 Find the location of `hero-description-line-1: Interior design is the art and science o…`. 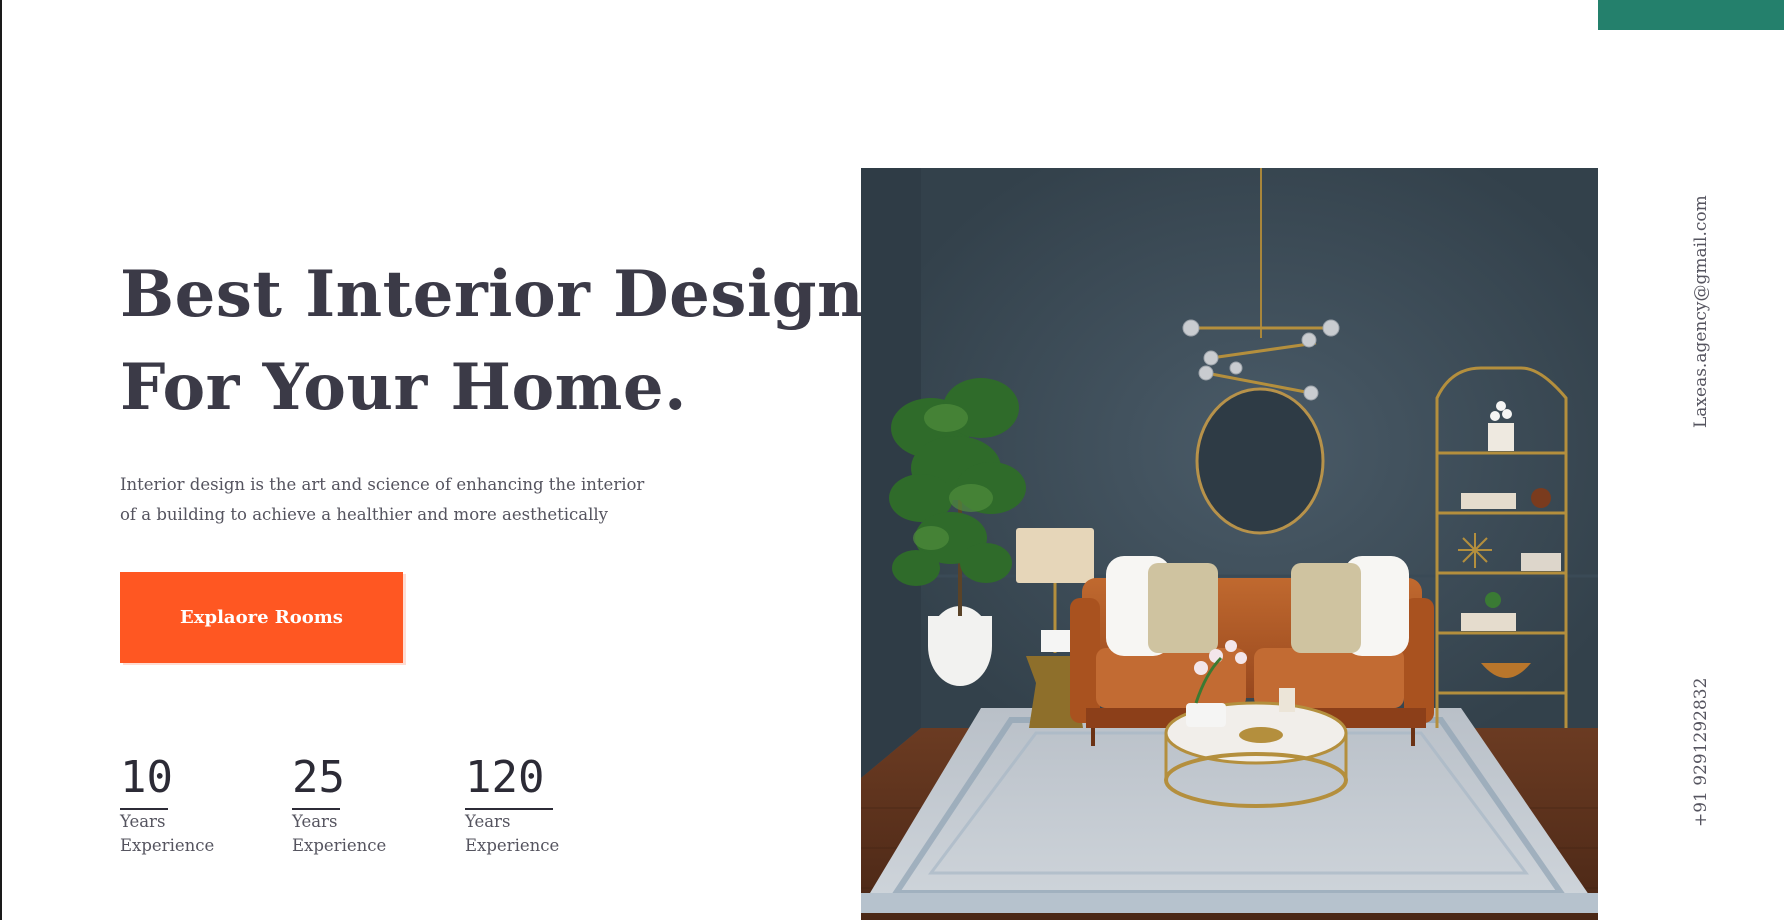

hero-description-line-1: Interior design is the art and science o… is located at coordinates (382, 484).